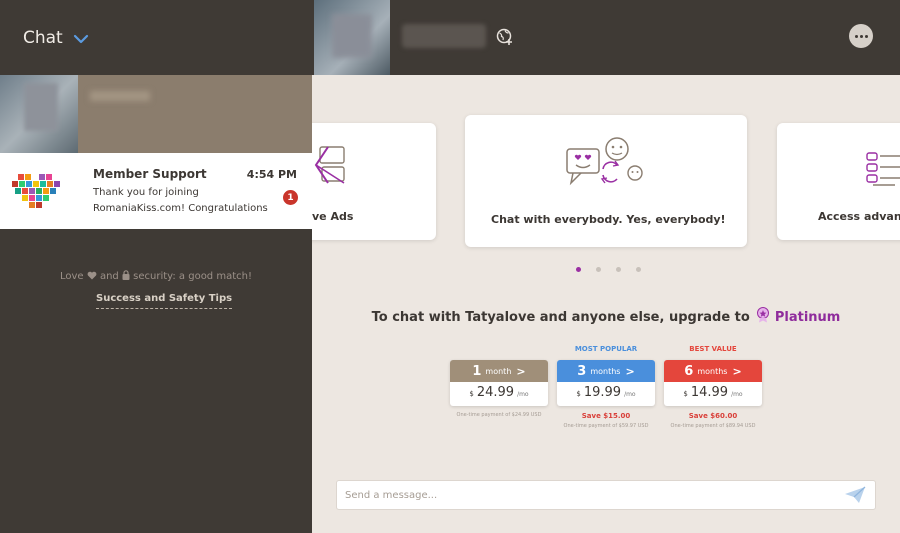  What do you see at coordinates (859, 216) in the screenshot?
I see `feature-label-search: Access advance` at bounding box center [859, 216].